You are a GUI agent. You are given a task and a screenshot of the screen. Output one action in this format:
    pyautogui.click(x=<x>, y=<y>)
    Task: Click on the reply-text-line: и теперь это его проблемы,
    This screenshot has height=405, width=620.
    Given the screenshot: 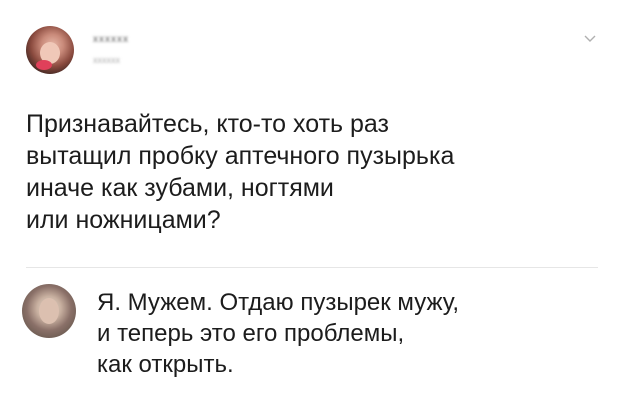 What is the action you would take?
    pyautogui.click(x=251, y=333)
    